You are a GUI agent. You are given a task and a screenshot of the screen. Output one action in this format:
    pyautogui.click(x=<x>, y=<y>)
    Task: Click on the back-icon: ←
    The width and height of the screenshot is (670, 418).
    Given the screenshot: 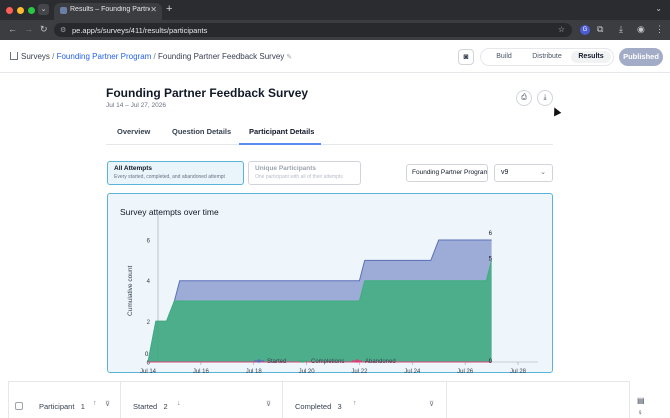 What is the action you would take?
    pyautogui.click(x=12, y=29)
    